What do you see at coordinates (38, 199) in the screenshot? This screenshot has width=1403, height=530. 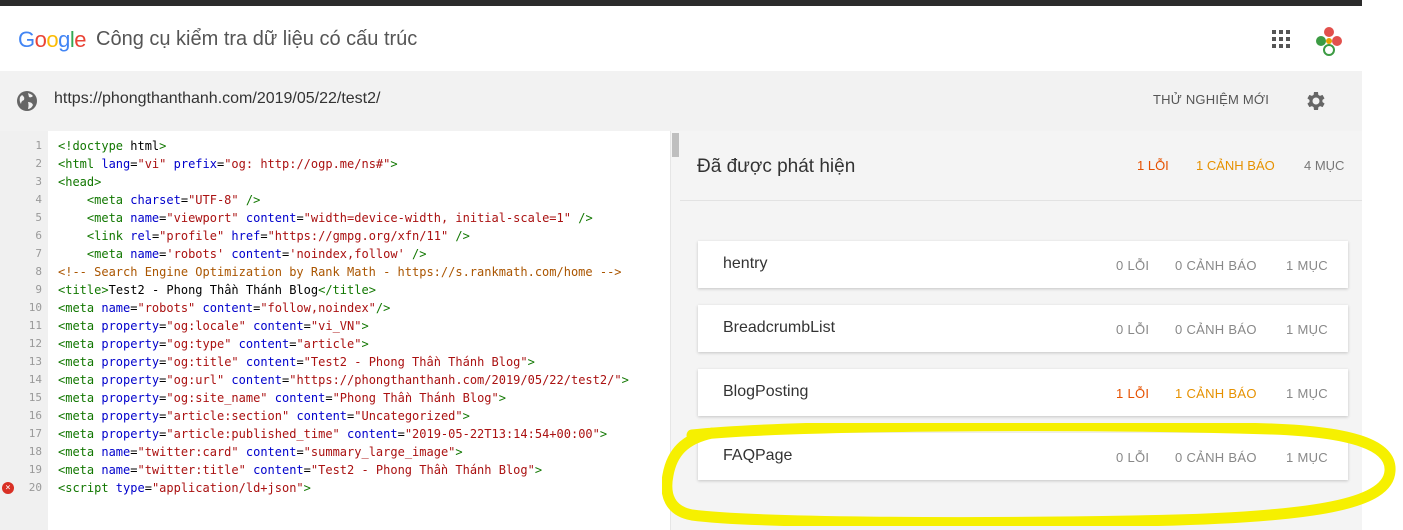 I see `line-number: 4` at bounding box center [38, 199].